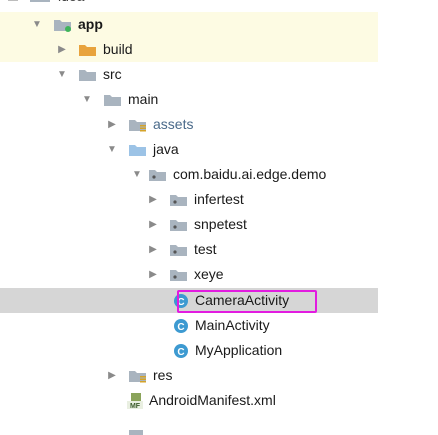  What do you see at coordinates (90, 24) in the screenshot?
I see `tree-node-label: app` at bounding box center [90, 24].